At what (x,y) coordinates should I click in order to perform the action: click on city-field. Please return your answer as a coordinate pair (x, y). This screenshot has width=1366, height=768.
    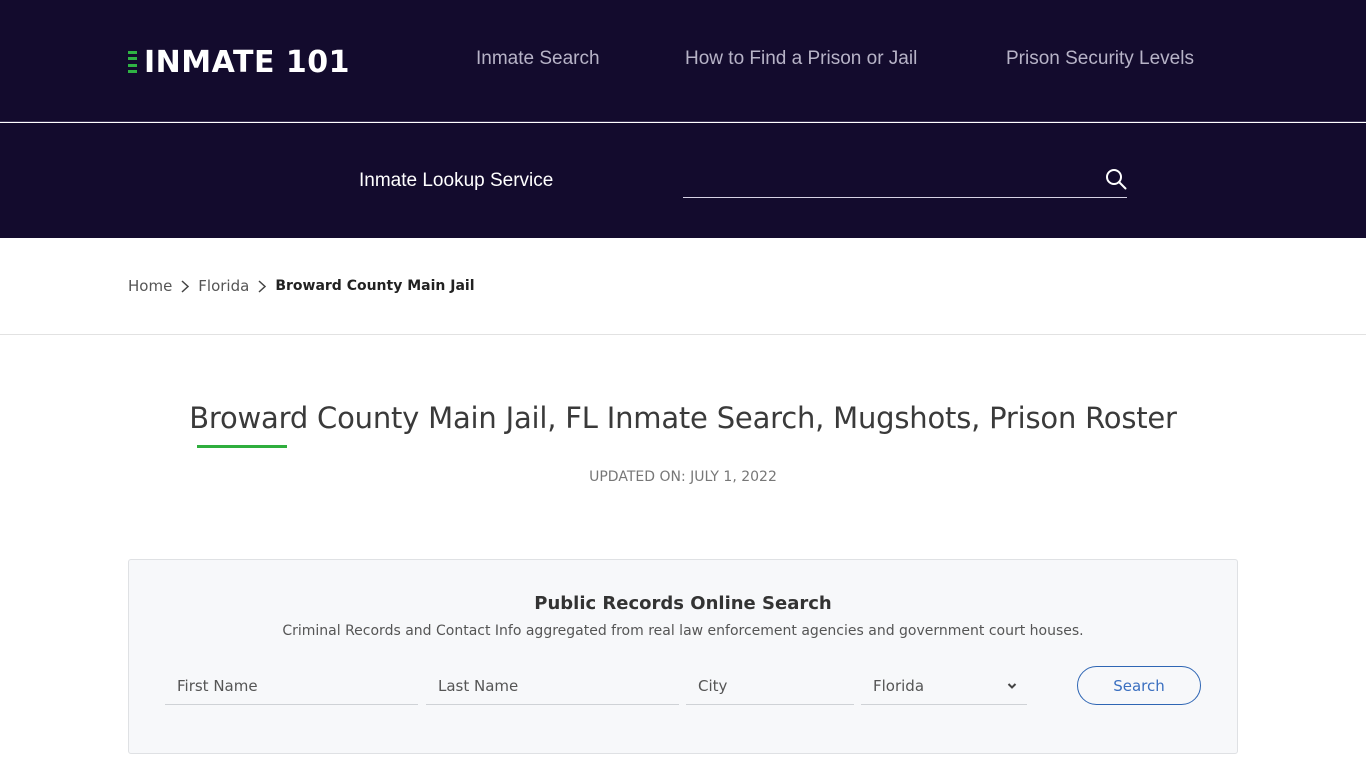
    Looking at the image, I should click on (770, 686).